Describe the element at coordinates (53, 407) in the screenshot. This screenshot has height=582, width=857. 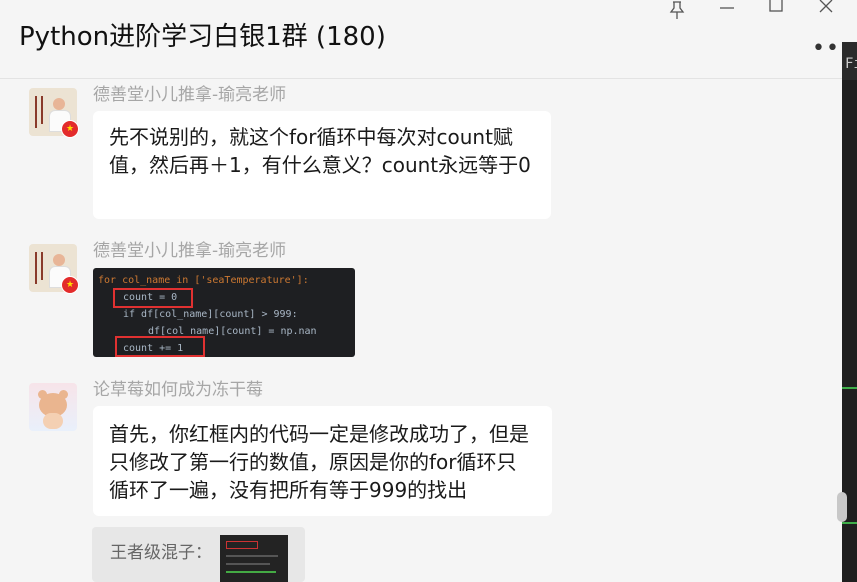
I see `avatar` at that location.